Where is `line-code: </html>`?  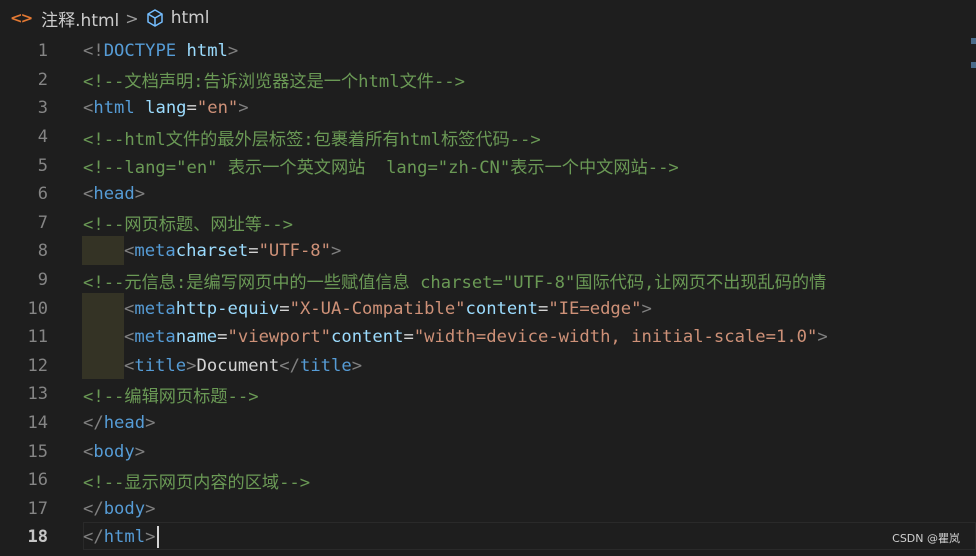
line-code: </html> is located at coordinates (121, 537).